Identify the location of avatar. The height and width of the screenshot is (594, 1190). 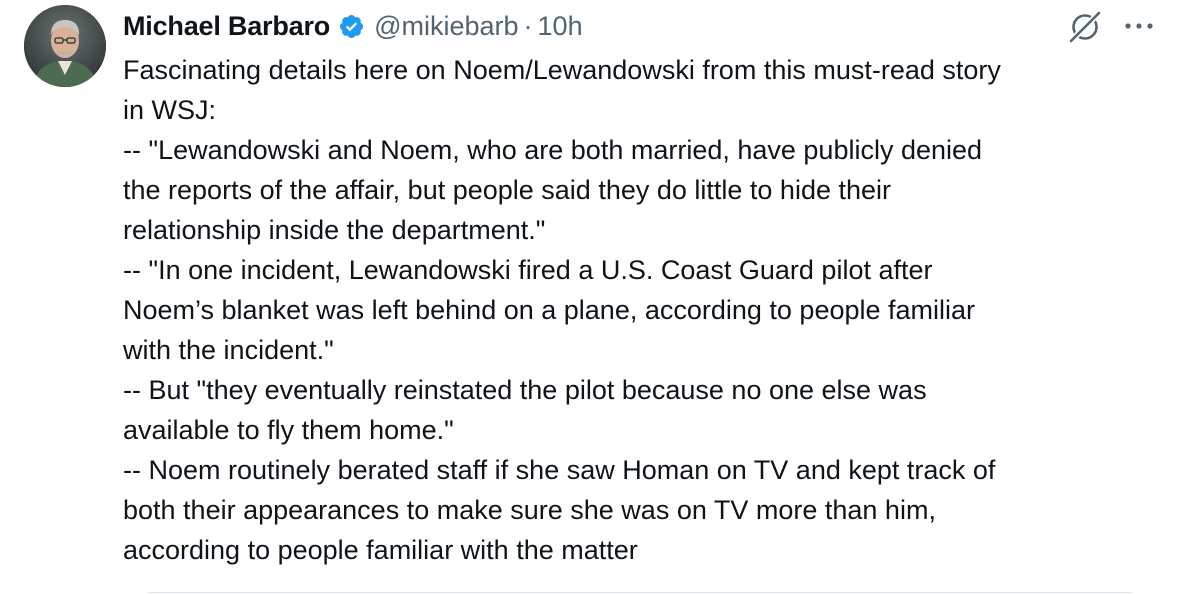
(65, 46).